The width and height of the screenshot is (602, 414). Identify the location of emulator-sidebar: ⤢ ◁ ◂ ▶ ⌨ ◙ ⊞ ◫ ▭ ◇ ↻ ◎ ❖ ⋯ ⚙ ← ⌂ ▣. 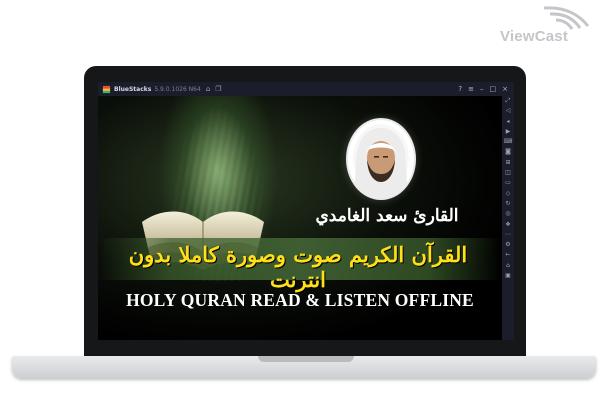
(508, 218).